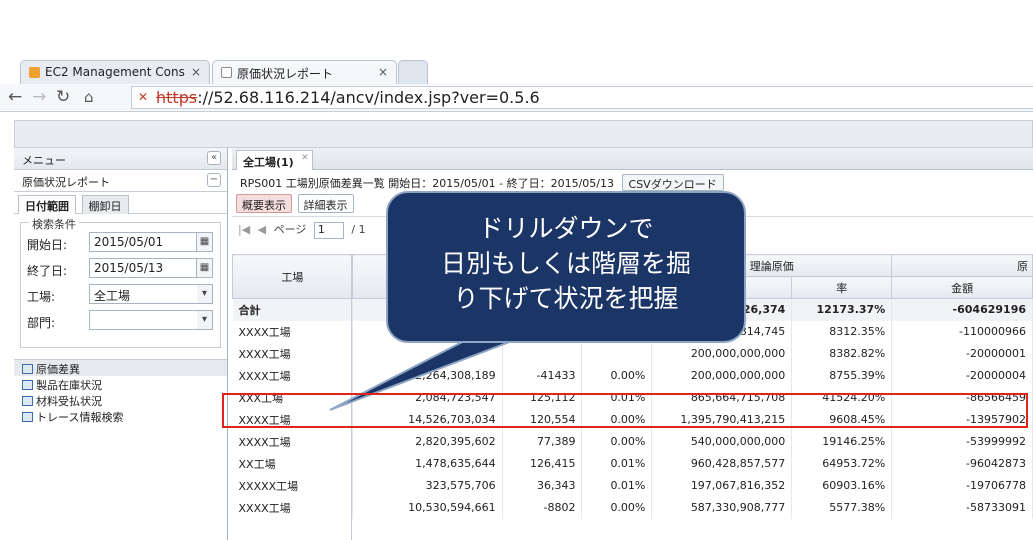 The width and height of the screenshot is (1033, 540). What do you see at coordinates (47, 271) in the screenshot?
I see `end-date-label: 終了日:` at bounding box center [47, 271].